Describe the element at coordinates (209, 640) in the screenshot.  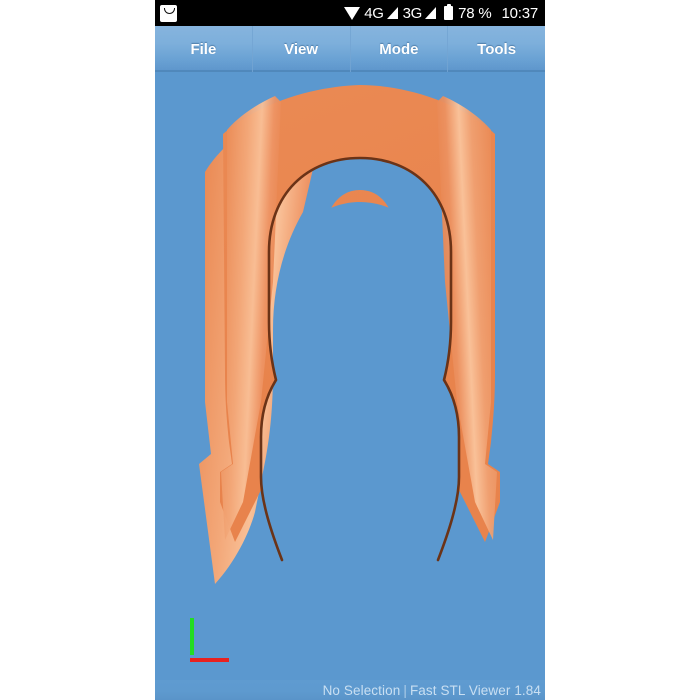
I see `axis-gizmo` at that location.